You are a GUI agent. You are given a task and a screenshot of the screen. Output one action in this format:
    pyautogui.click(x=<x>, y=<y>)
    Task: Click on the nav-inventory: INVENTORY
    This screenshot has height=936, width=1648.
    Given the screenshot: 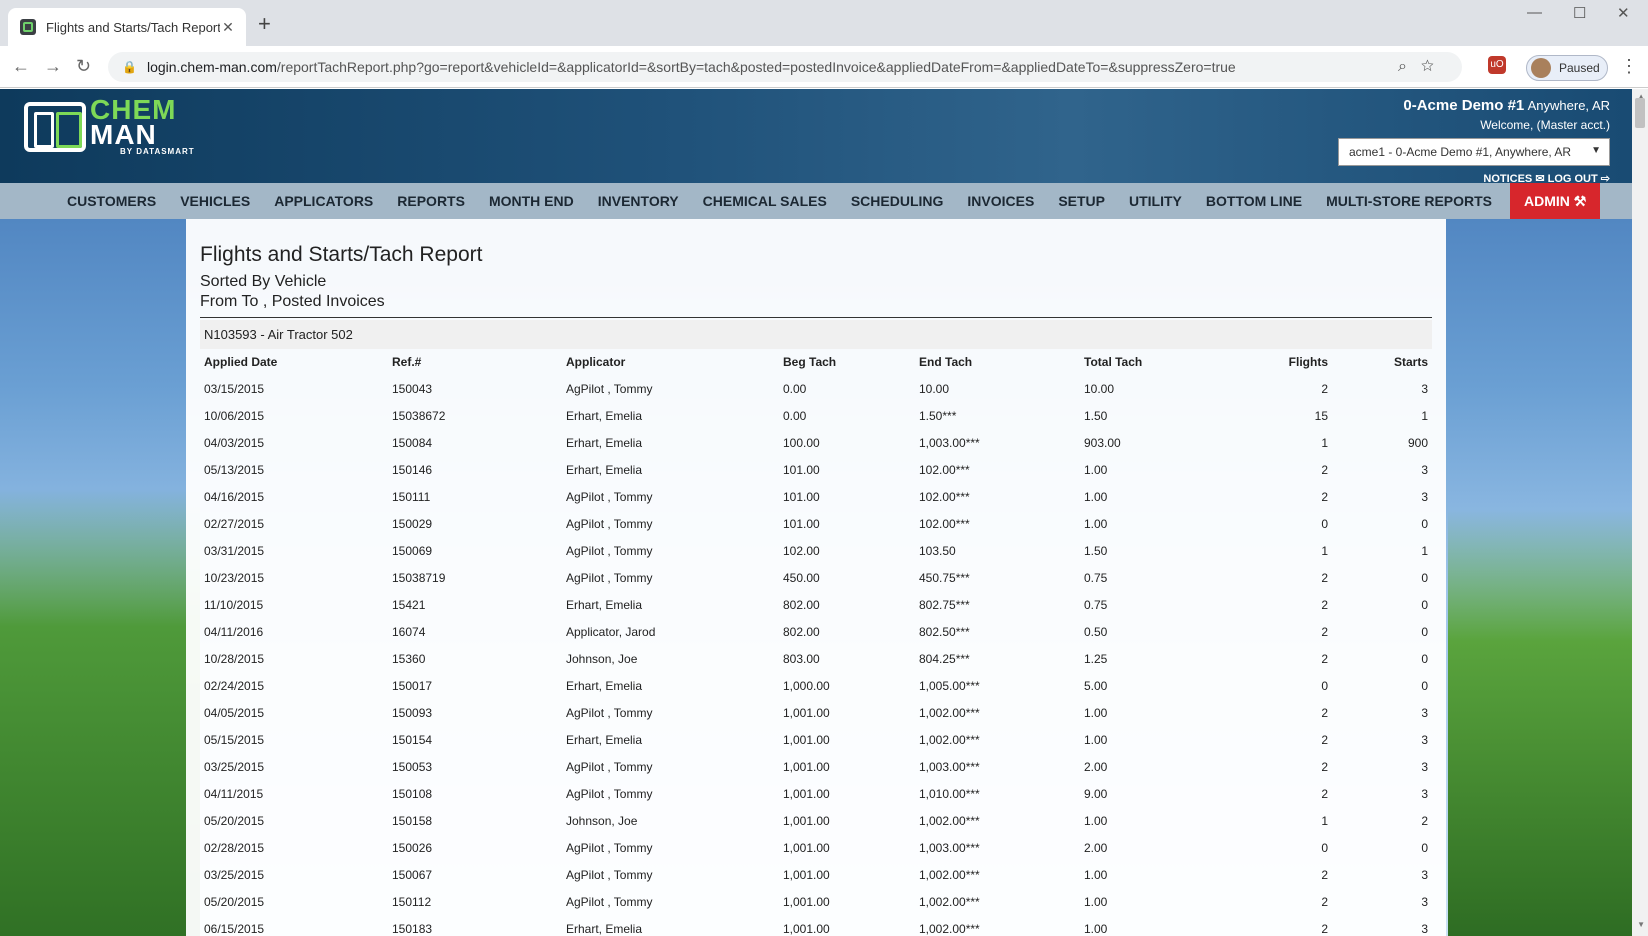 What is the action you would take?
    pyautogui.click(x=638, y=201)
    